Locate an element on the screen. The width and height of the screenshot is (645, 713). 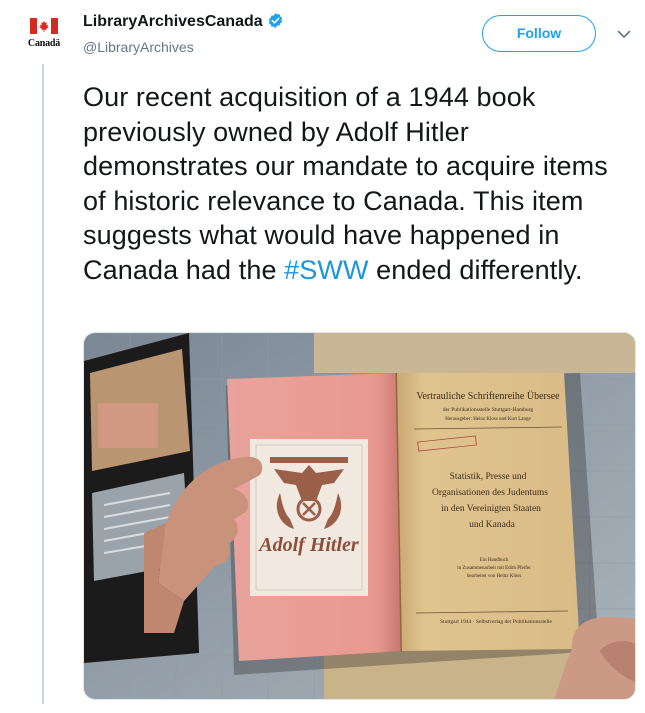
thread-line is located at coordinates (43, 384).